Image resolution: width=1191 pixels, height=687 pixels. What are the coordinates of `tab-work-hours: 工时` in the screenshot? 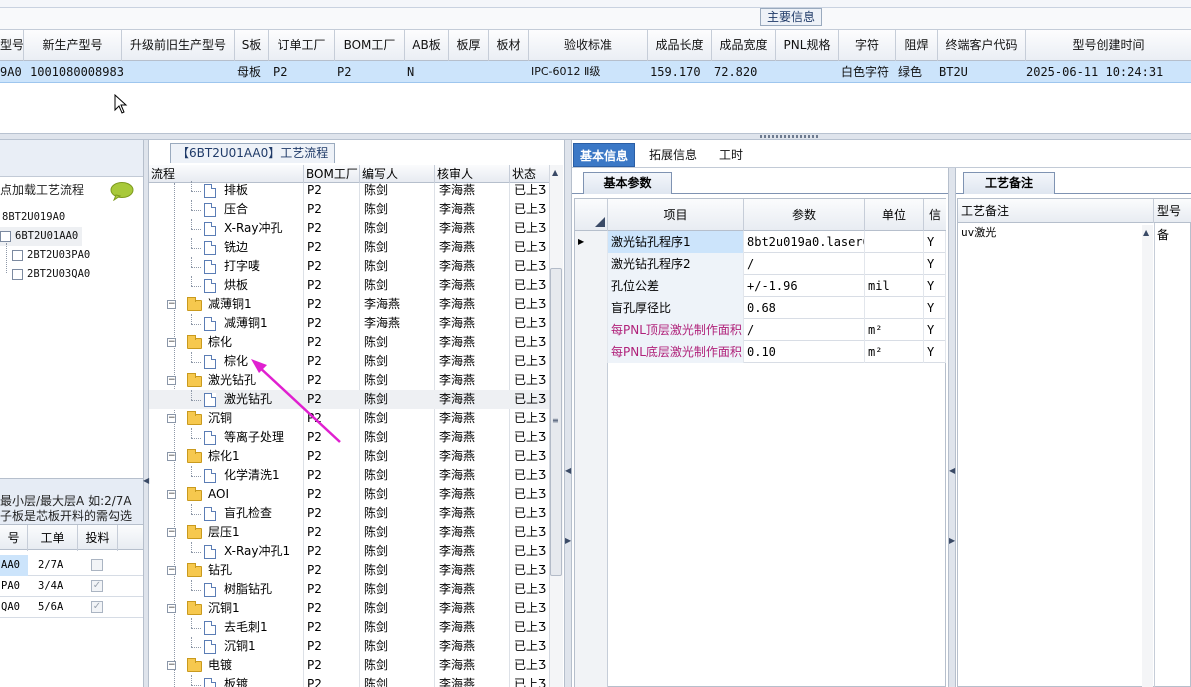 It's located at (731, 155).